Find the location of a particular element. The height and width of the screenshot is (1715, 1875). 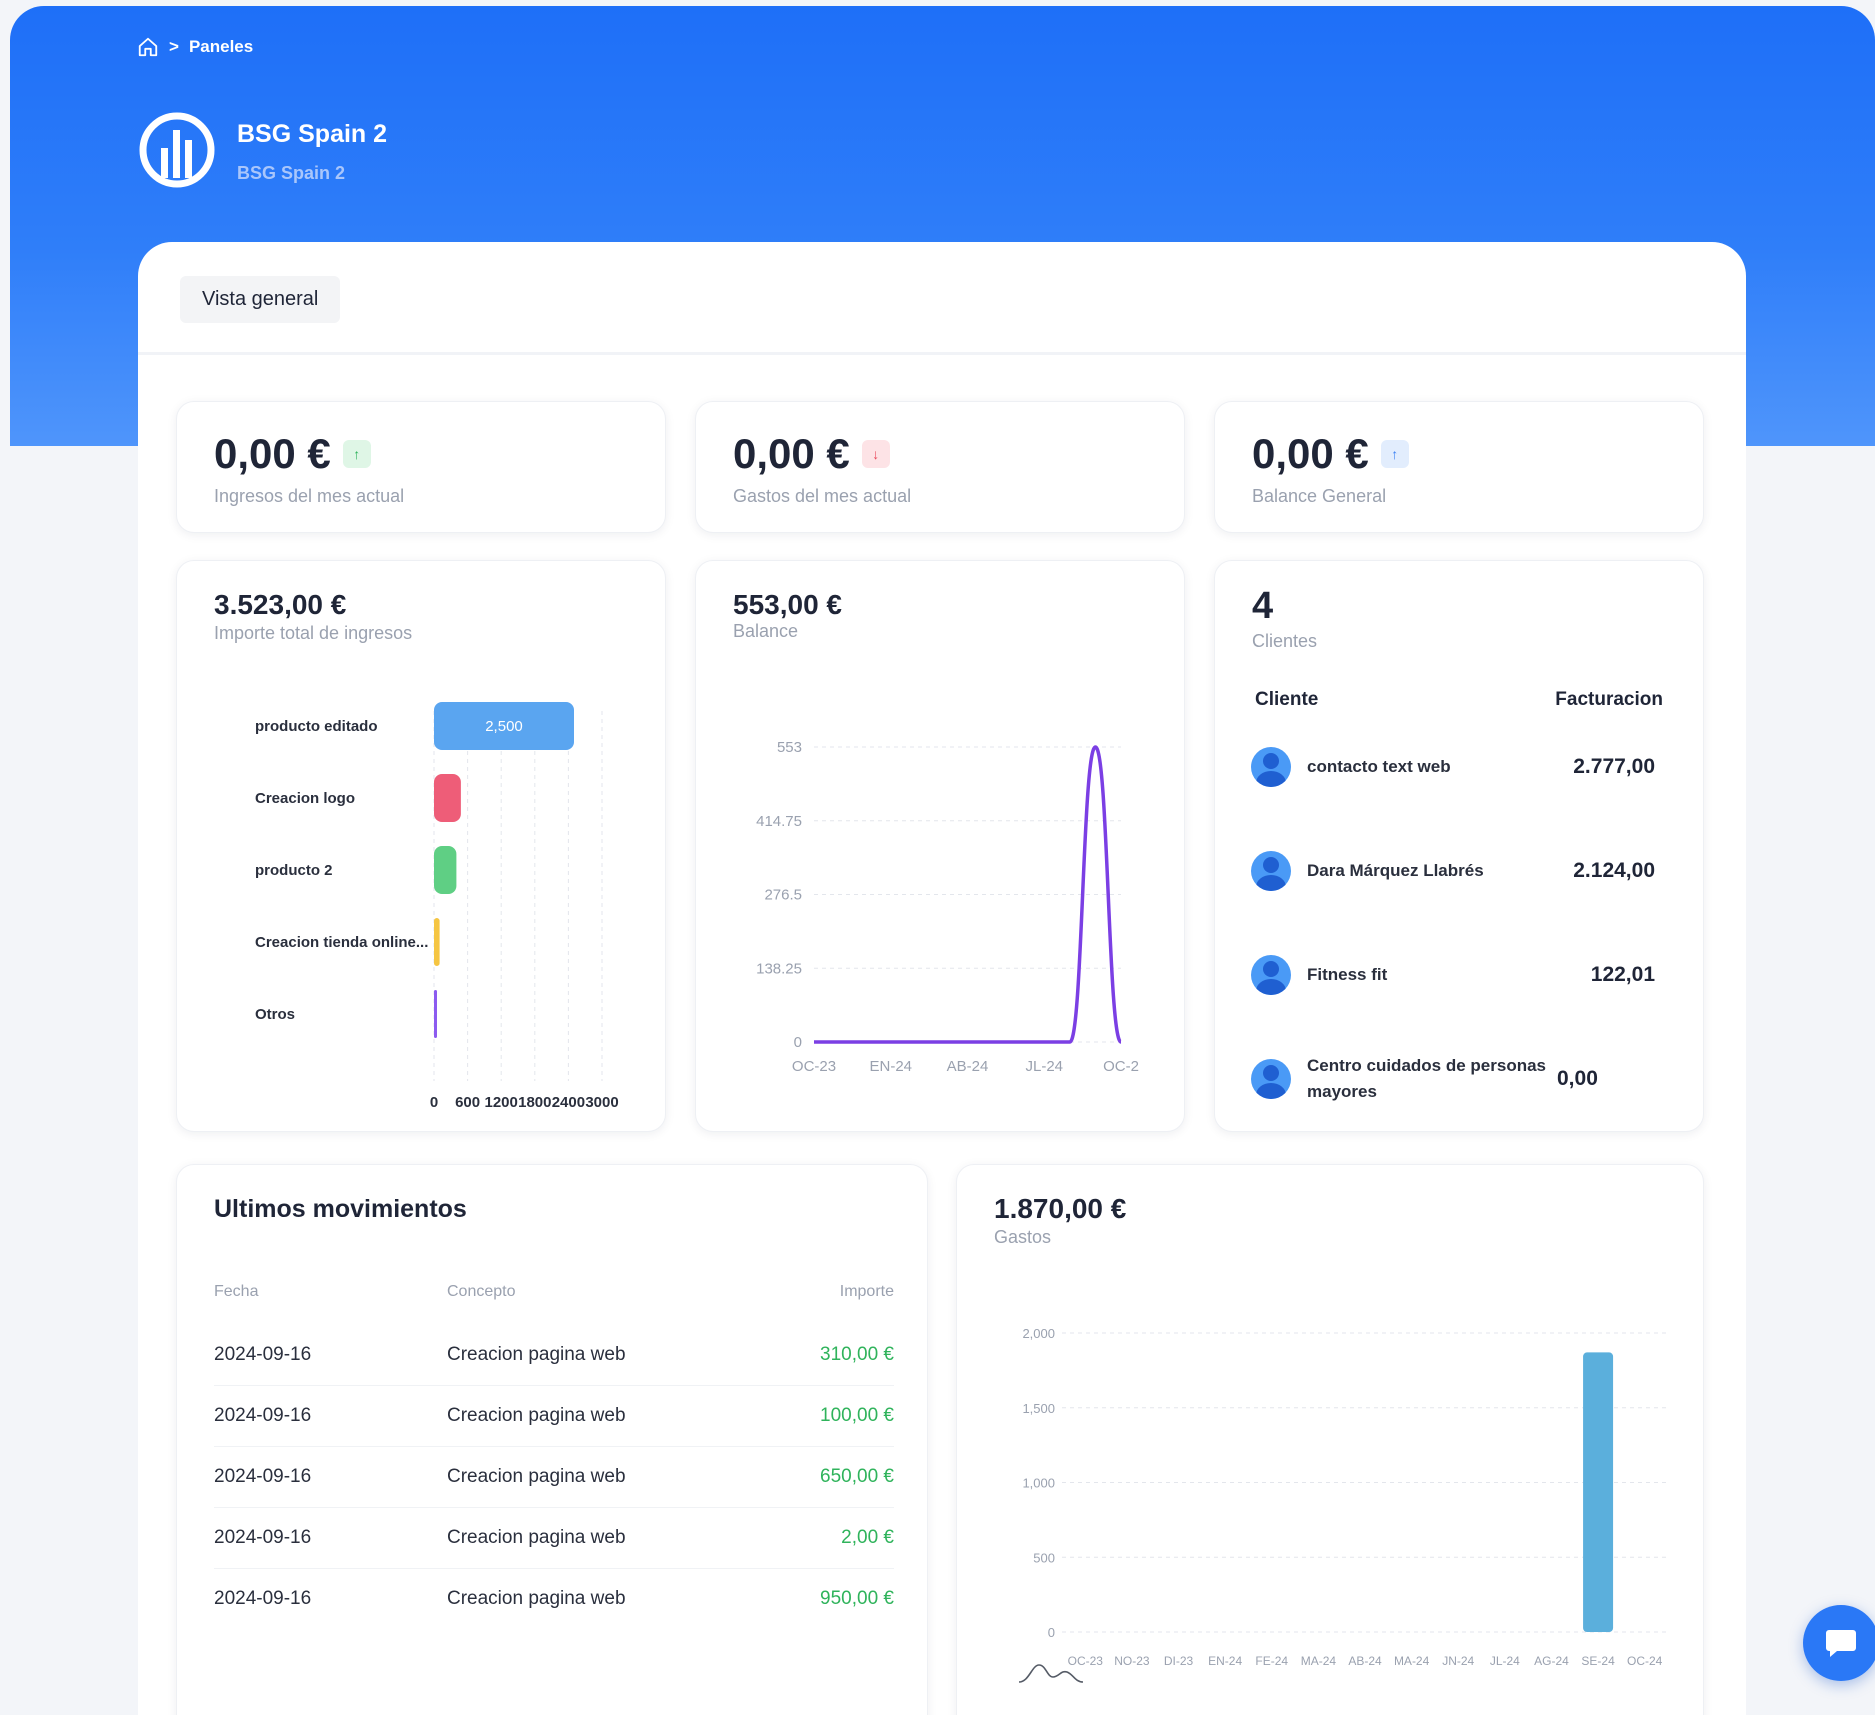

client-row: Fitness fit 122,01 is located at coordinates (1453, 975).